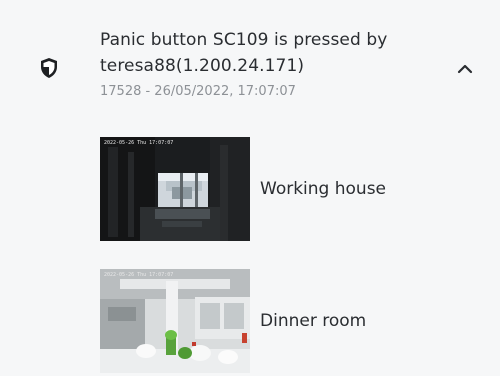 The image size is (500, 376). I want to click on camera-name: Working house, so click(323, 189).